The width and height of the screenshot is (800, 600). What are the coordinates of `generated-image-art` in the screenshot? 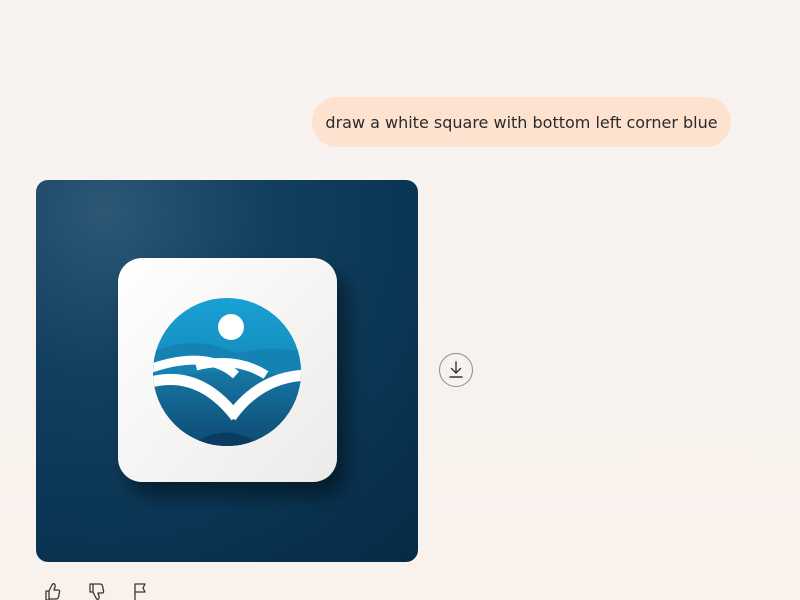 It's located at (227, 370).